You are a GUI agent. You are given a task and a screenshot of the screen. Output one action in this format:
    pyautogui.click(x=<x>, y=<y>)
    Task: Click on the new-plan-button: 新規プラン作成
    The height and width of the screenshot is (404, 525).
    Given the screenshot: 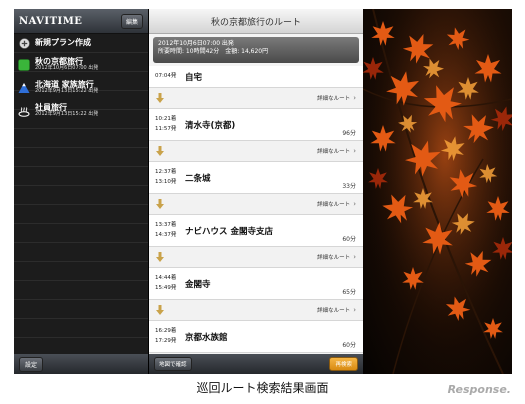 What is the action you would take?
    pyautogui.click(x=81, y=43)
    